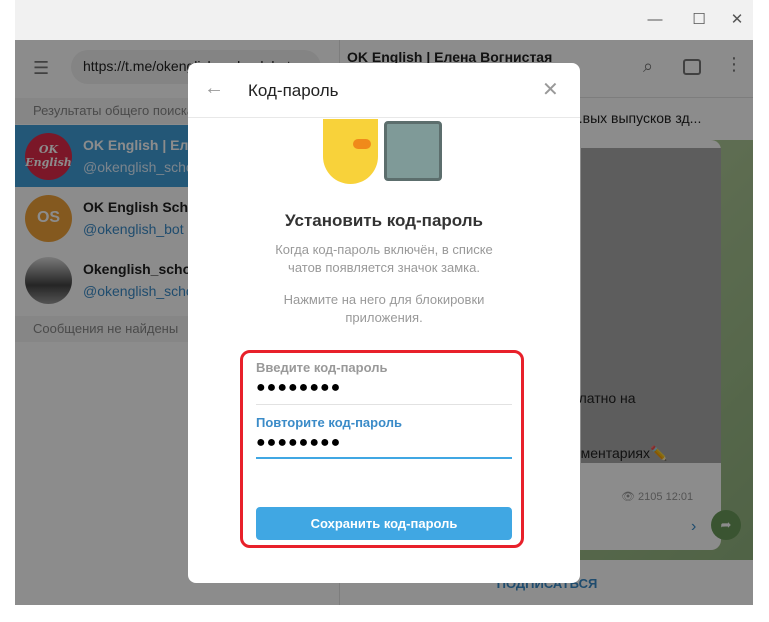 The width and height of the screenshot is (769, 622). Describe the element at coordinates (384, 523) in the screenshot. I see `save-passcode-button: Сохранить код-пароль` at that location.